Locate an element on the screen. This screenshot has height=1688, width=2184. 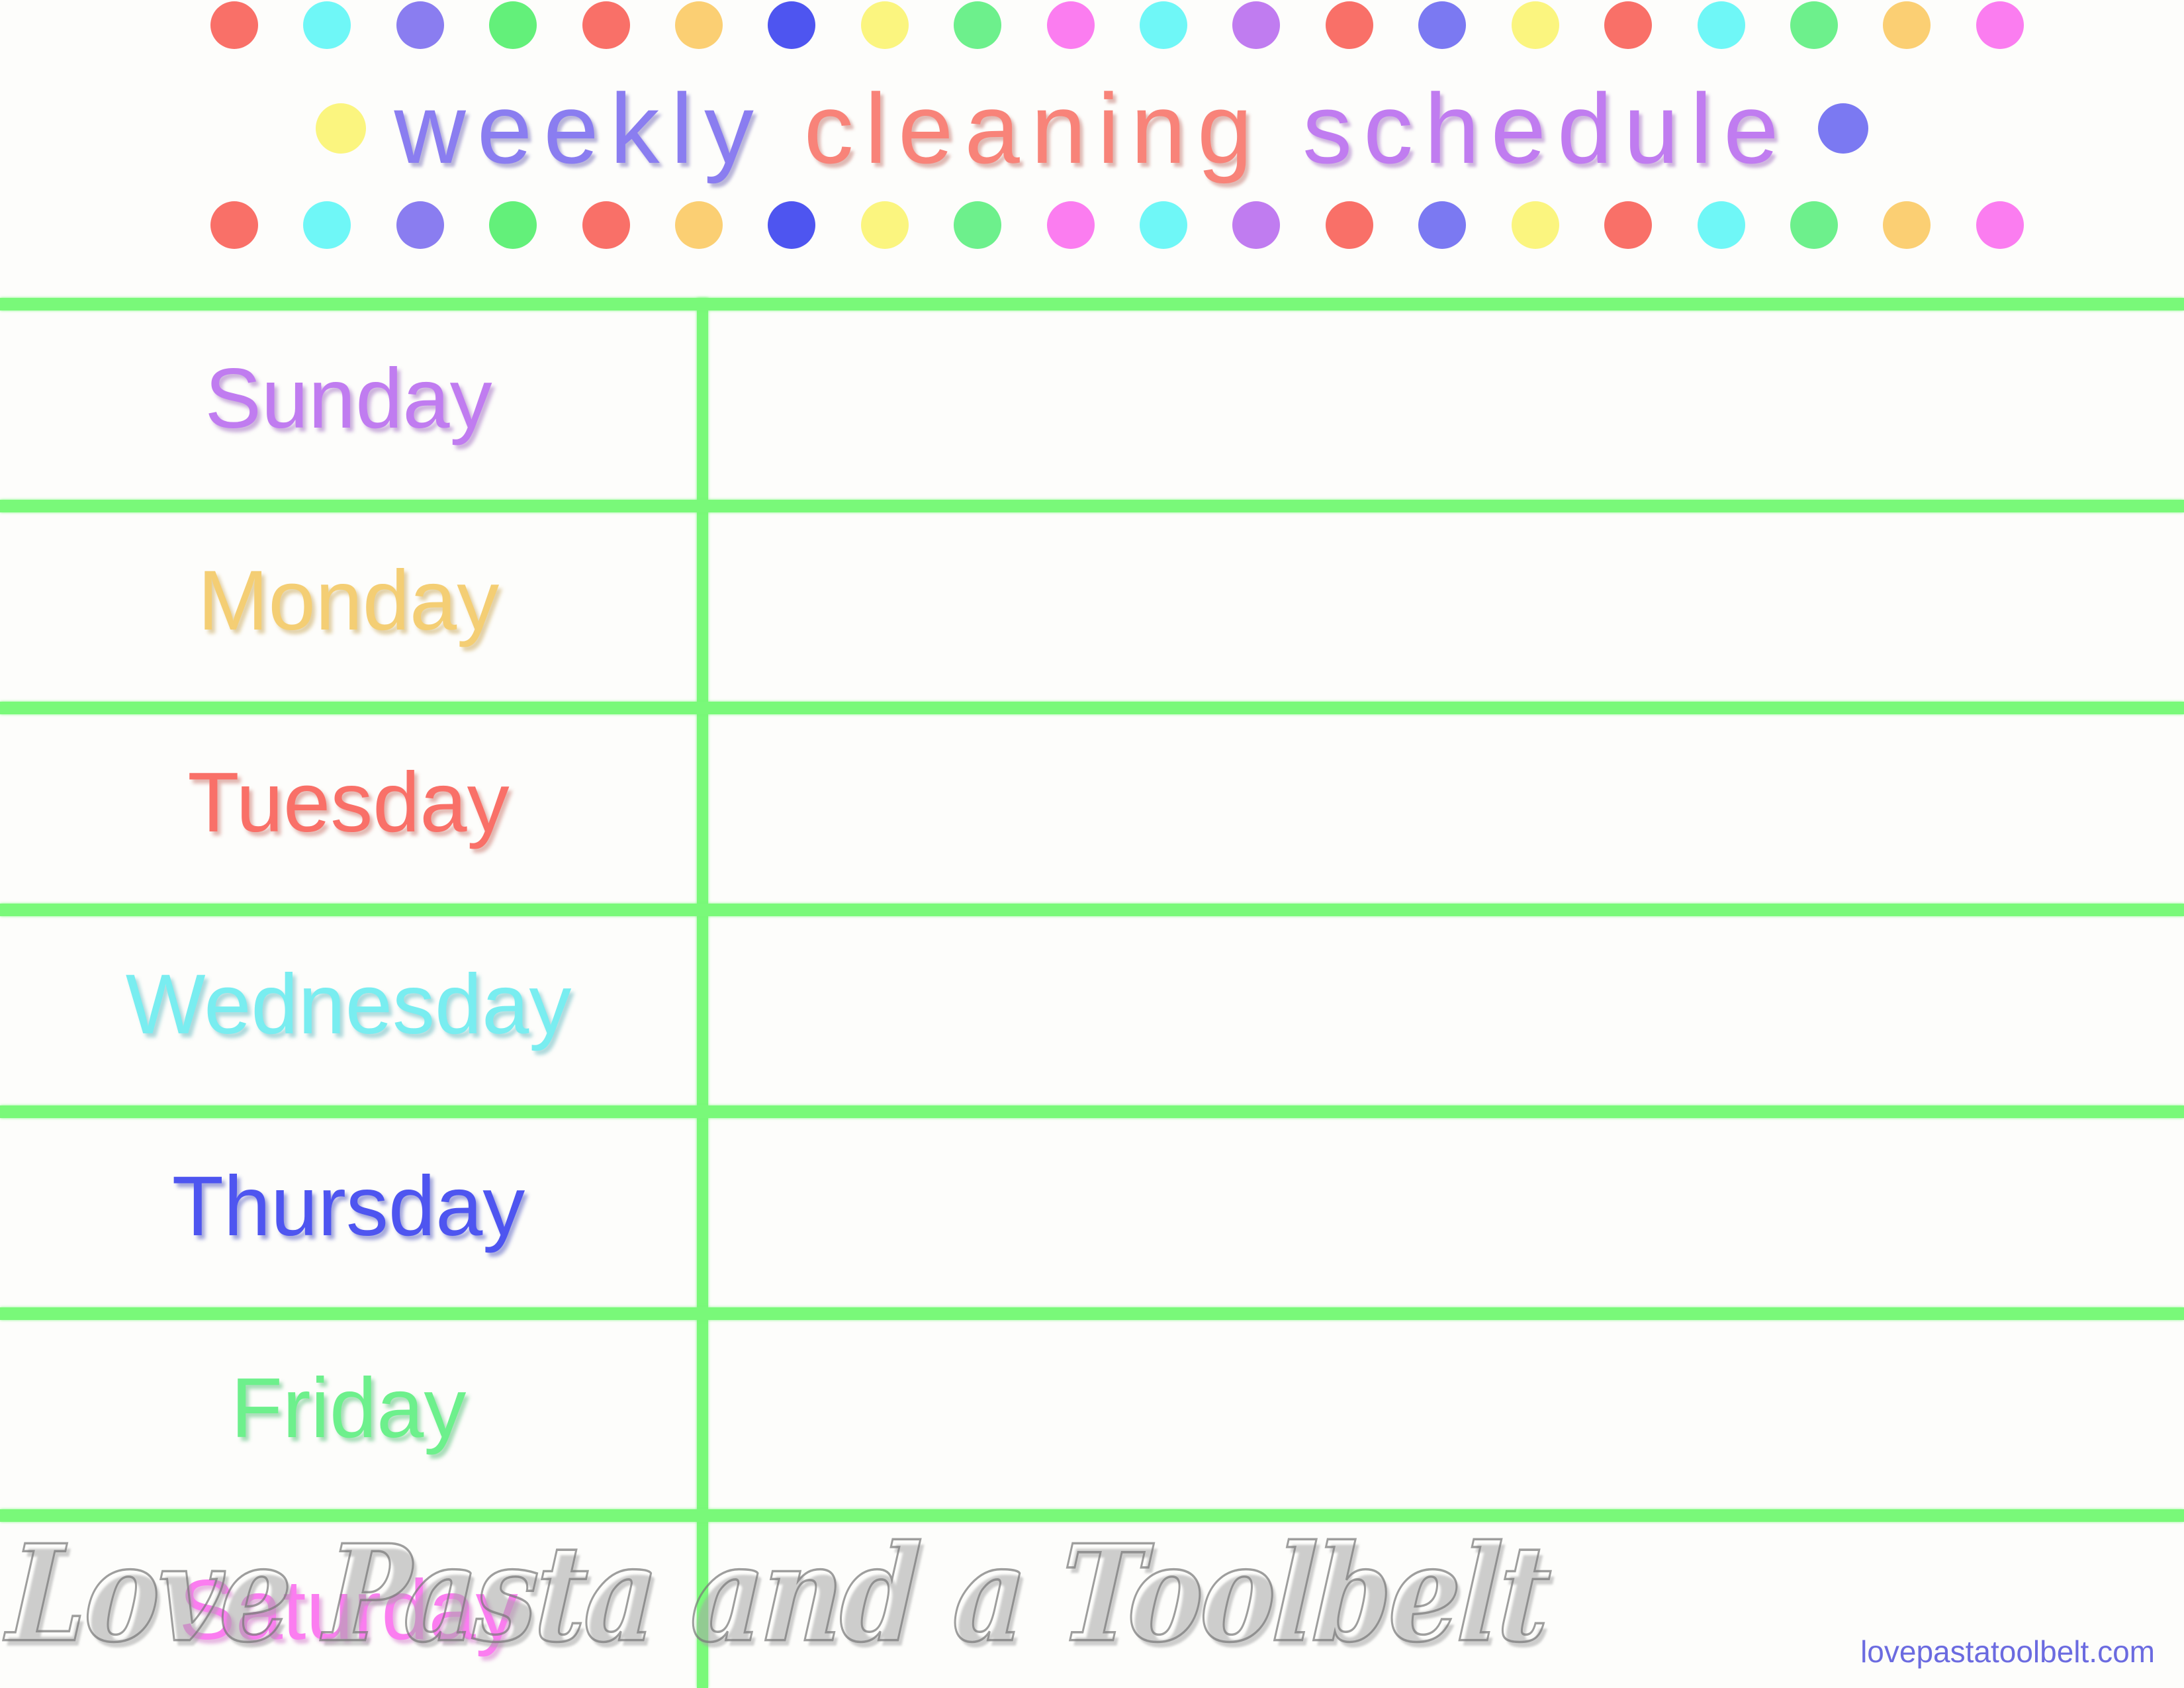
title-right-dot-icon is located at coordinates (1843, 128).